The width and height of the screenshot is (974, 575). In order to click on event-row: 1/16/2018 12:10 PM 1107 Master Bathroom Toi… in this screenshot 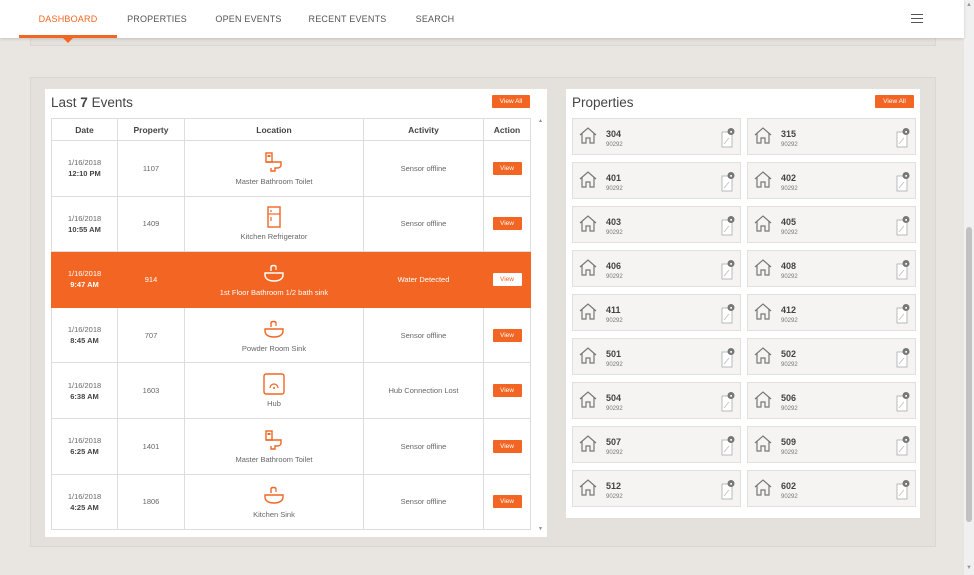, I will do `click(291, 168)`.